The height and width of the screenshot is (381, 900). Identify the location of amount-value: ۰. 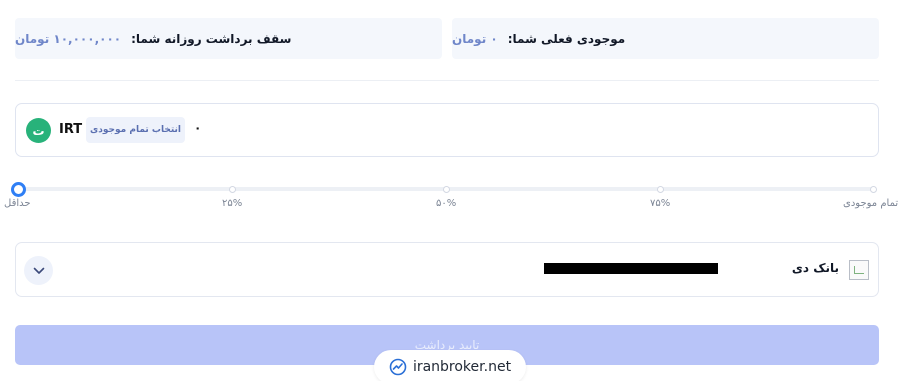
(197, 128).